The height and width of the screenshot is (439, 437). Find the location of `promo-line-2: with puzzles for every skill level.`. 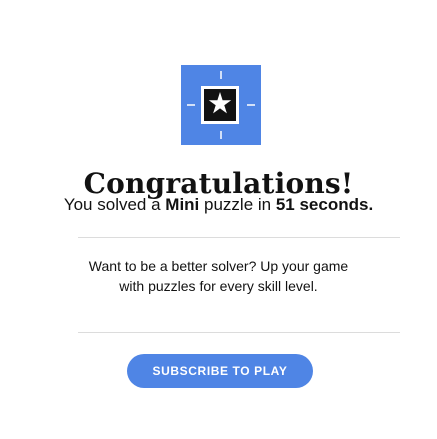

promo-line-2: with puzzles for every skill level. is located at coordinates (218, 286).